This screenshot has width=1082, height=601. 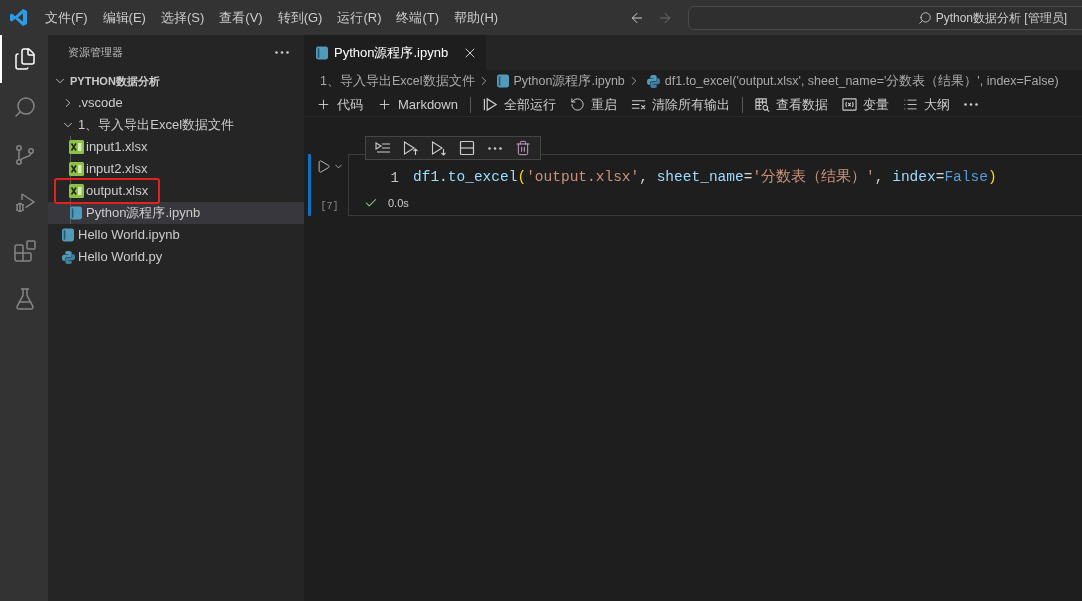 I want to click on tree-item: .vscode, so click(x=176, y=103).